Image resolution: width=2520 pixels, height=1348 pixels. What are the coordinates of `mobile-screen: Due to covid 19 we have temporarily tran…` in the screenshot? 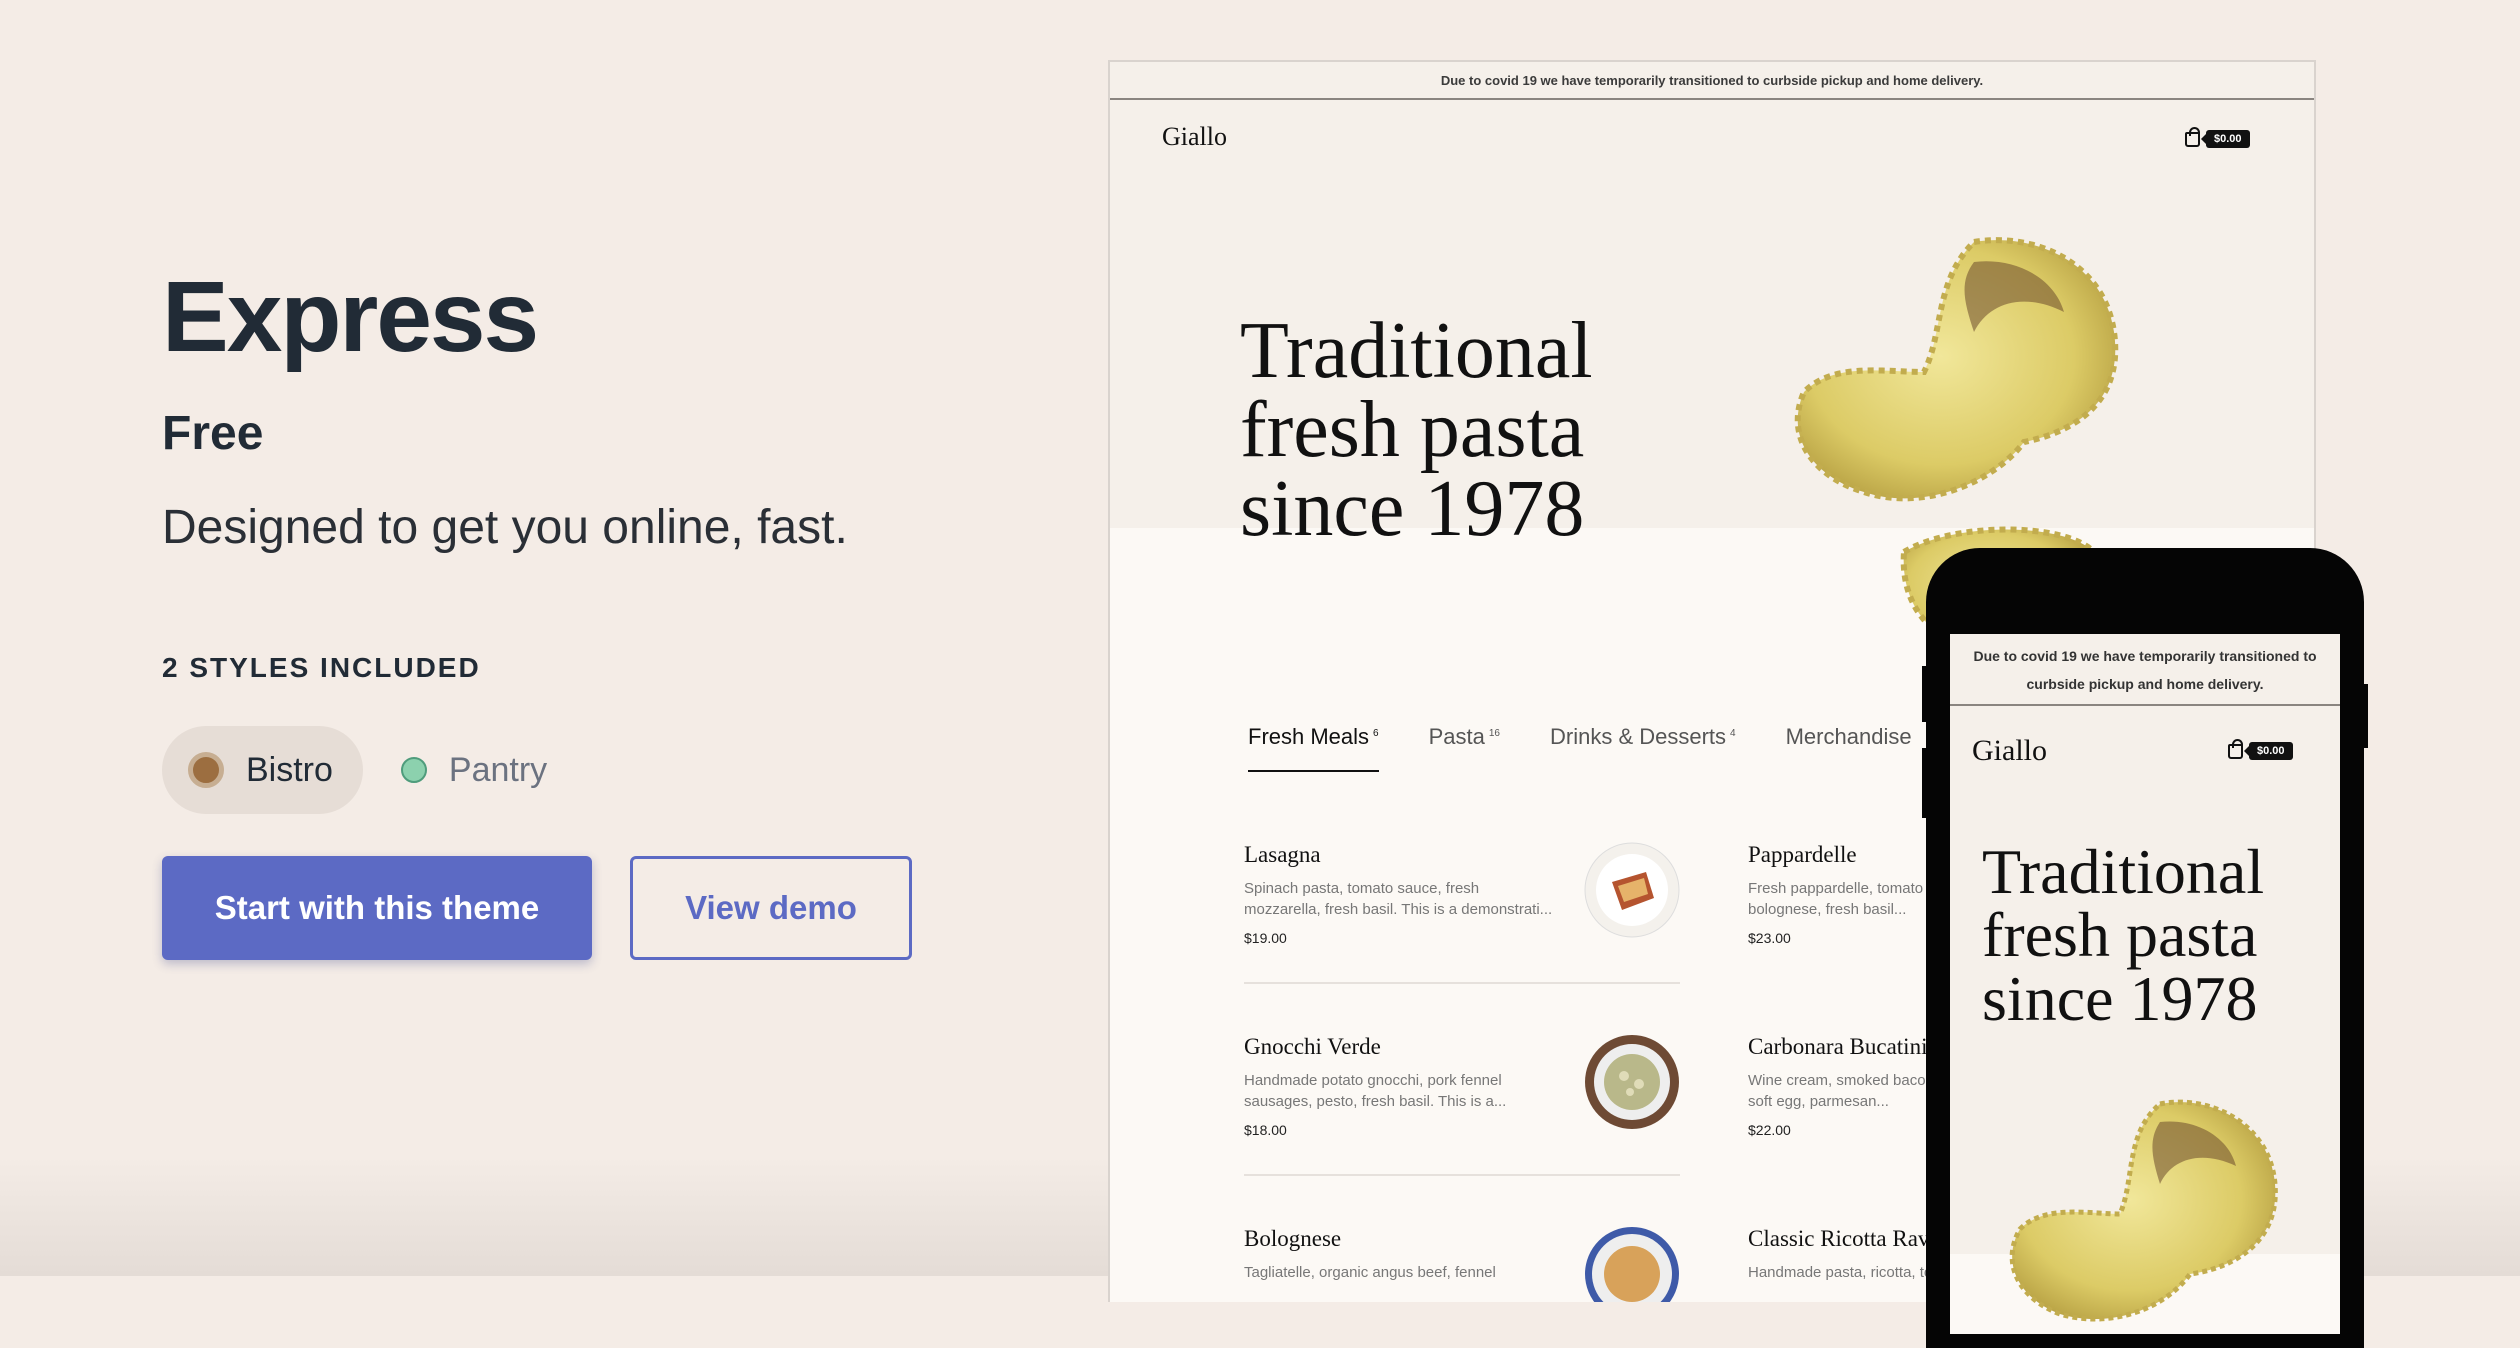 It's located at (2145, 984).